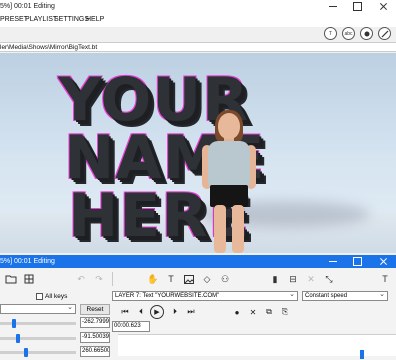 This screenshot has height=360, width=396. What do you see at coordinates (198, 47) in the screenshot?
I see `path-field: ler\Media\Shows\Mirror\BigText.bt` at bounding box center [198, 47].